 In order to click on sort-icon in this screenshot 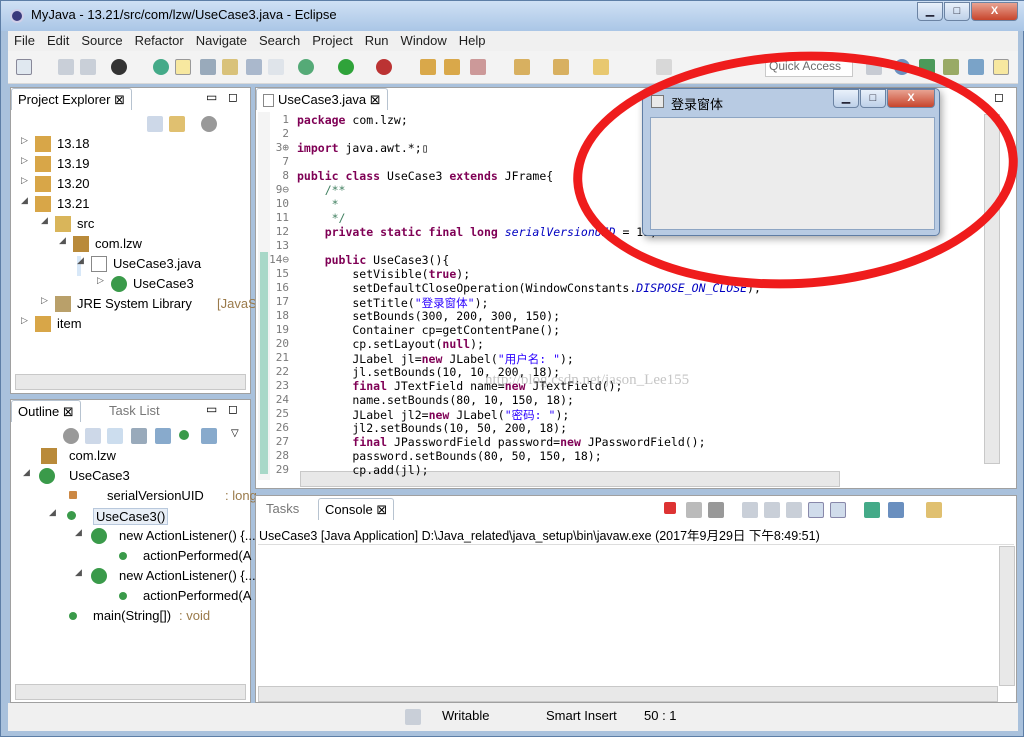, I will do `click(115, 436)`.